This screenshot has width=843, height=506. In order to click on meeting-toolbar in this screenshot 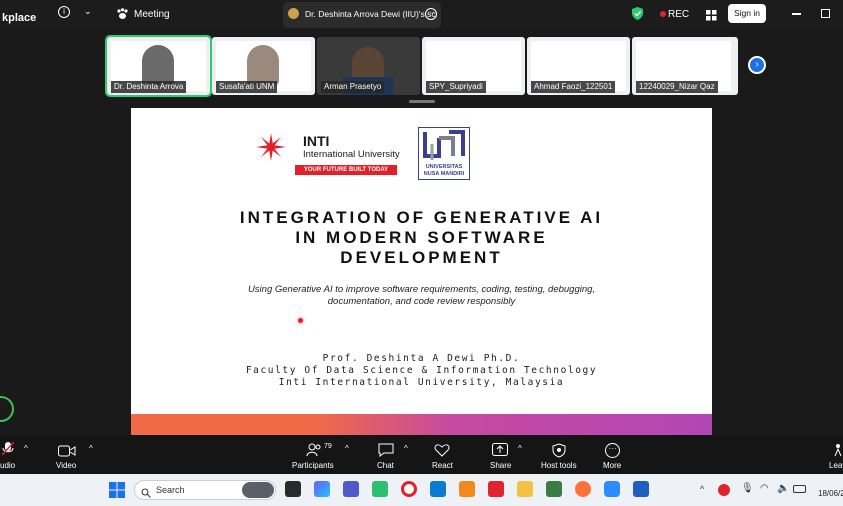, I will do `click(421, 454)`.